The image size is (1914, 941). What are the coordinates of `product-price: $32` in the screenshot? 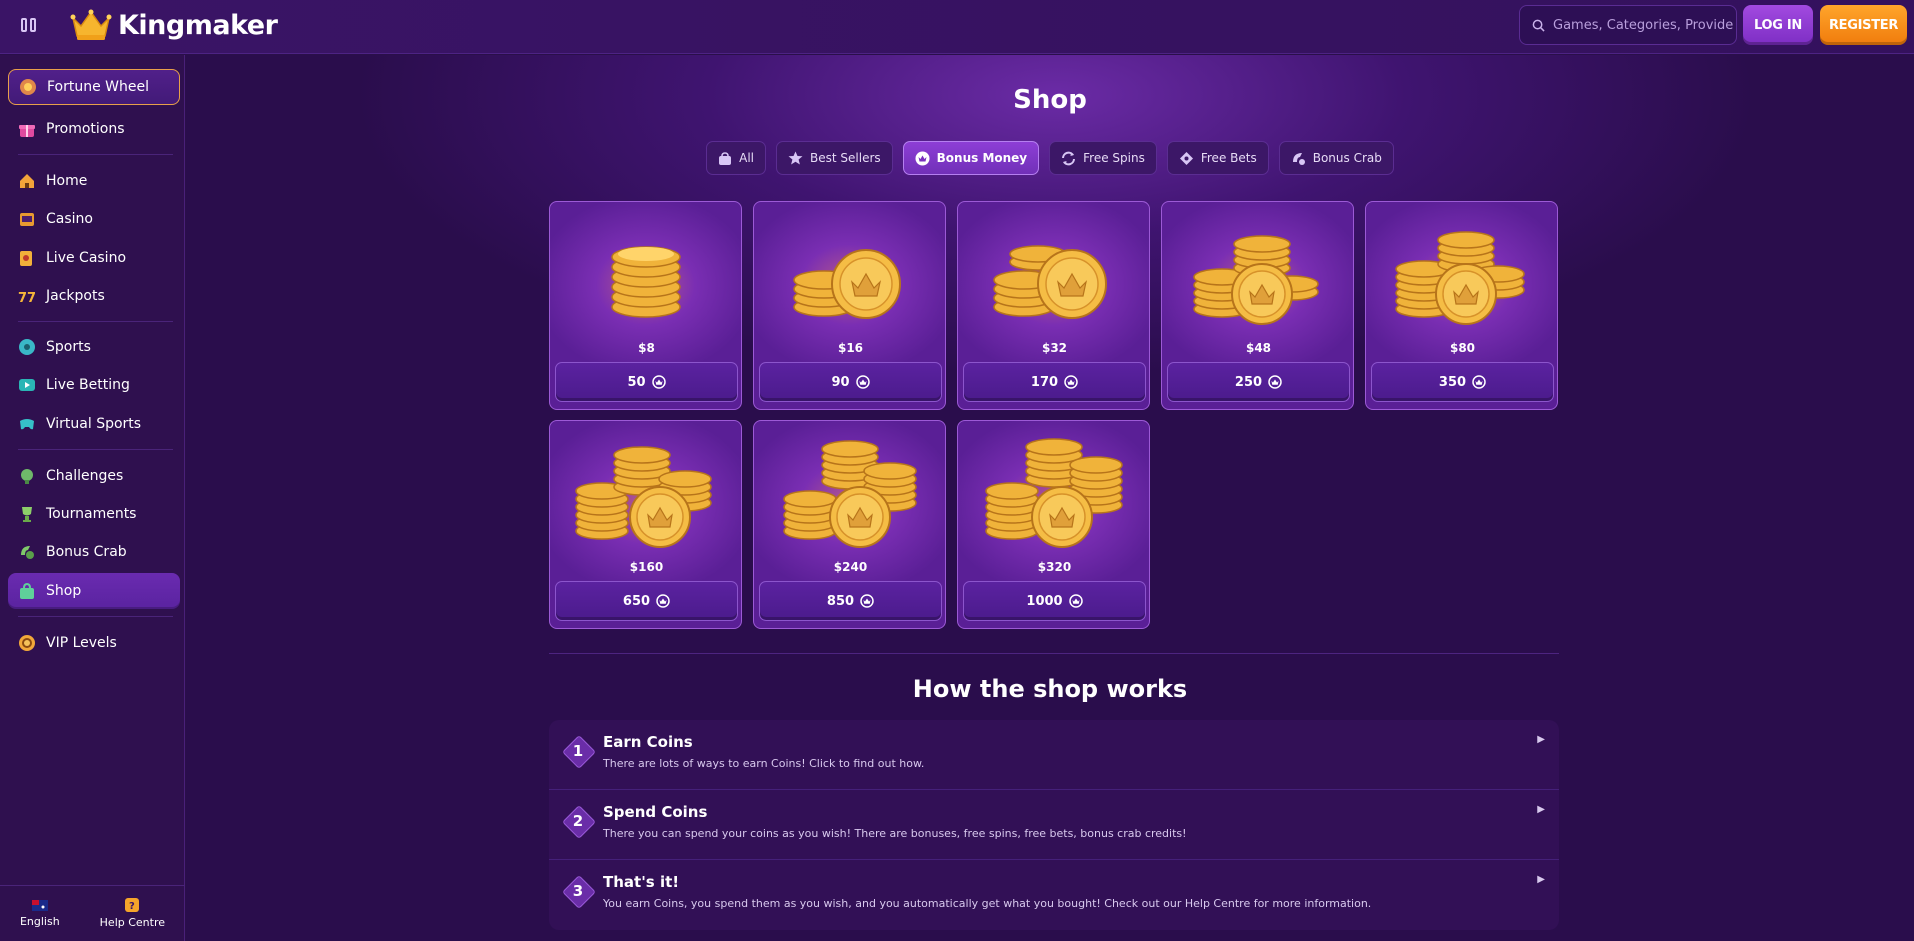 It's located at (1054, 348).